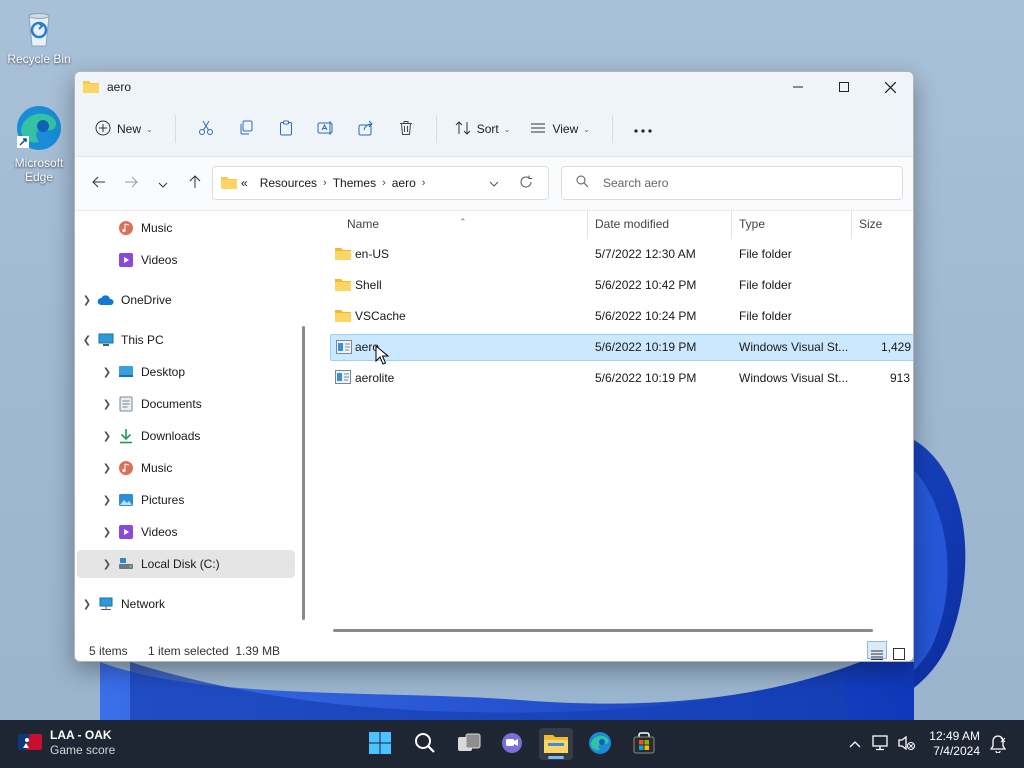 This screenshot has height=768, width=1024. Describe the element at coordinates (870, 224) in the screenshot. I see `column-header-size: Size` at that location.